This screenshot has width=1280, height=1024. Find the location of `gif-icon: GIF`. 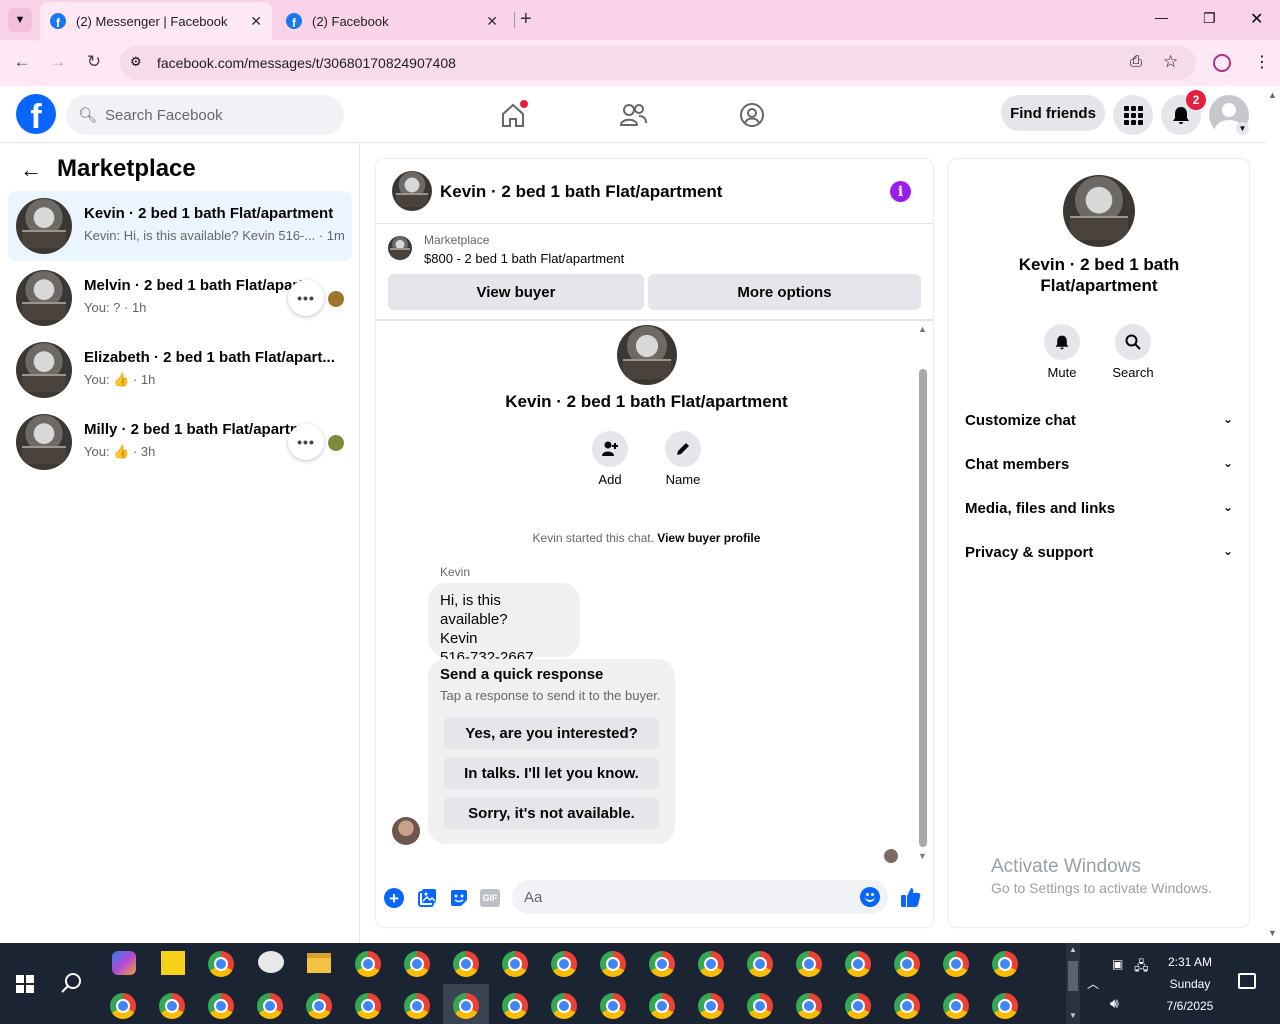

gif-icon: GIF is located at coordinates (490, 898).